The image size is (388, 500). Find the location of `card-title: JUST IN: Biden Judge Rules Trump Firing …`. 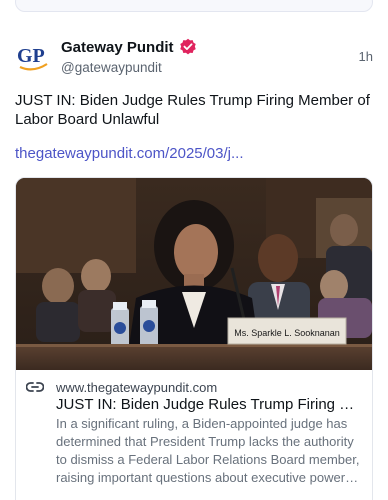

card-title: JUST IN: Biden Judge Rules Trump Firing … is located at coordinates (209, 404).